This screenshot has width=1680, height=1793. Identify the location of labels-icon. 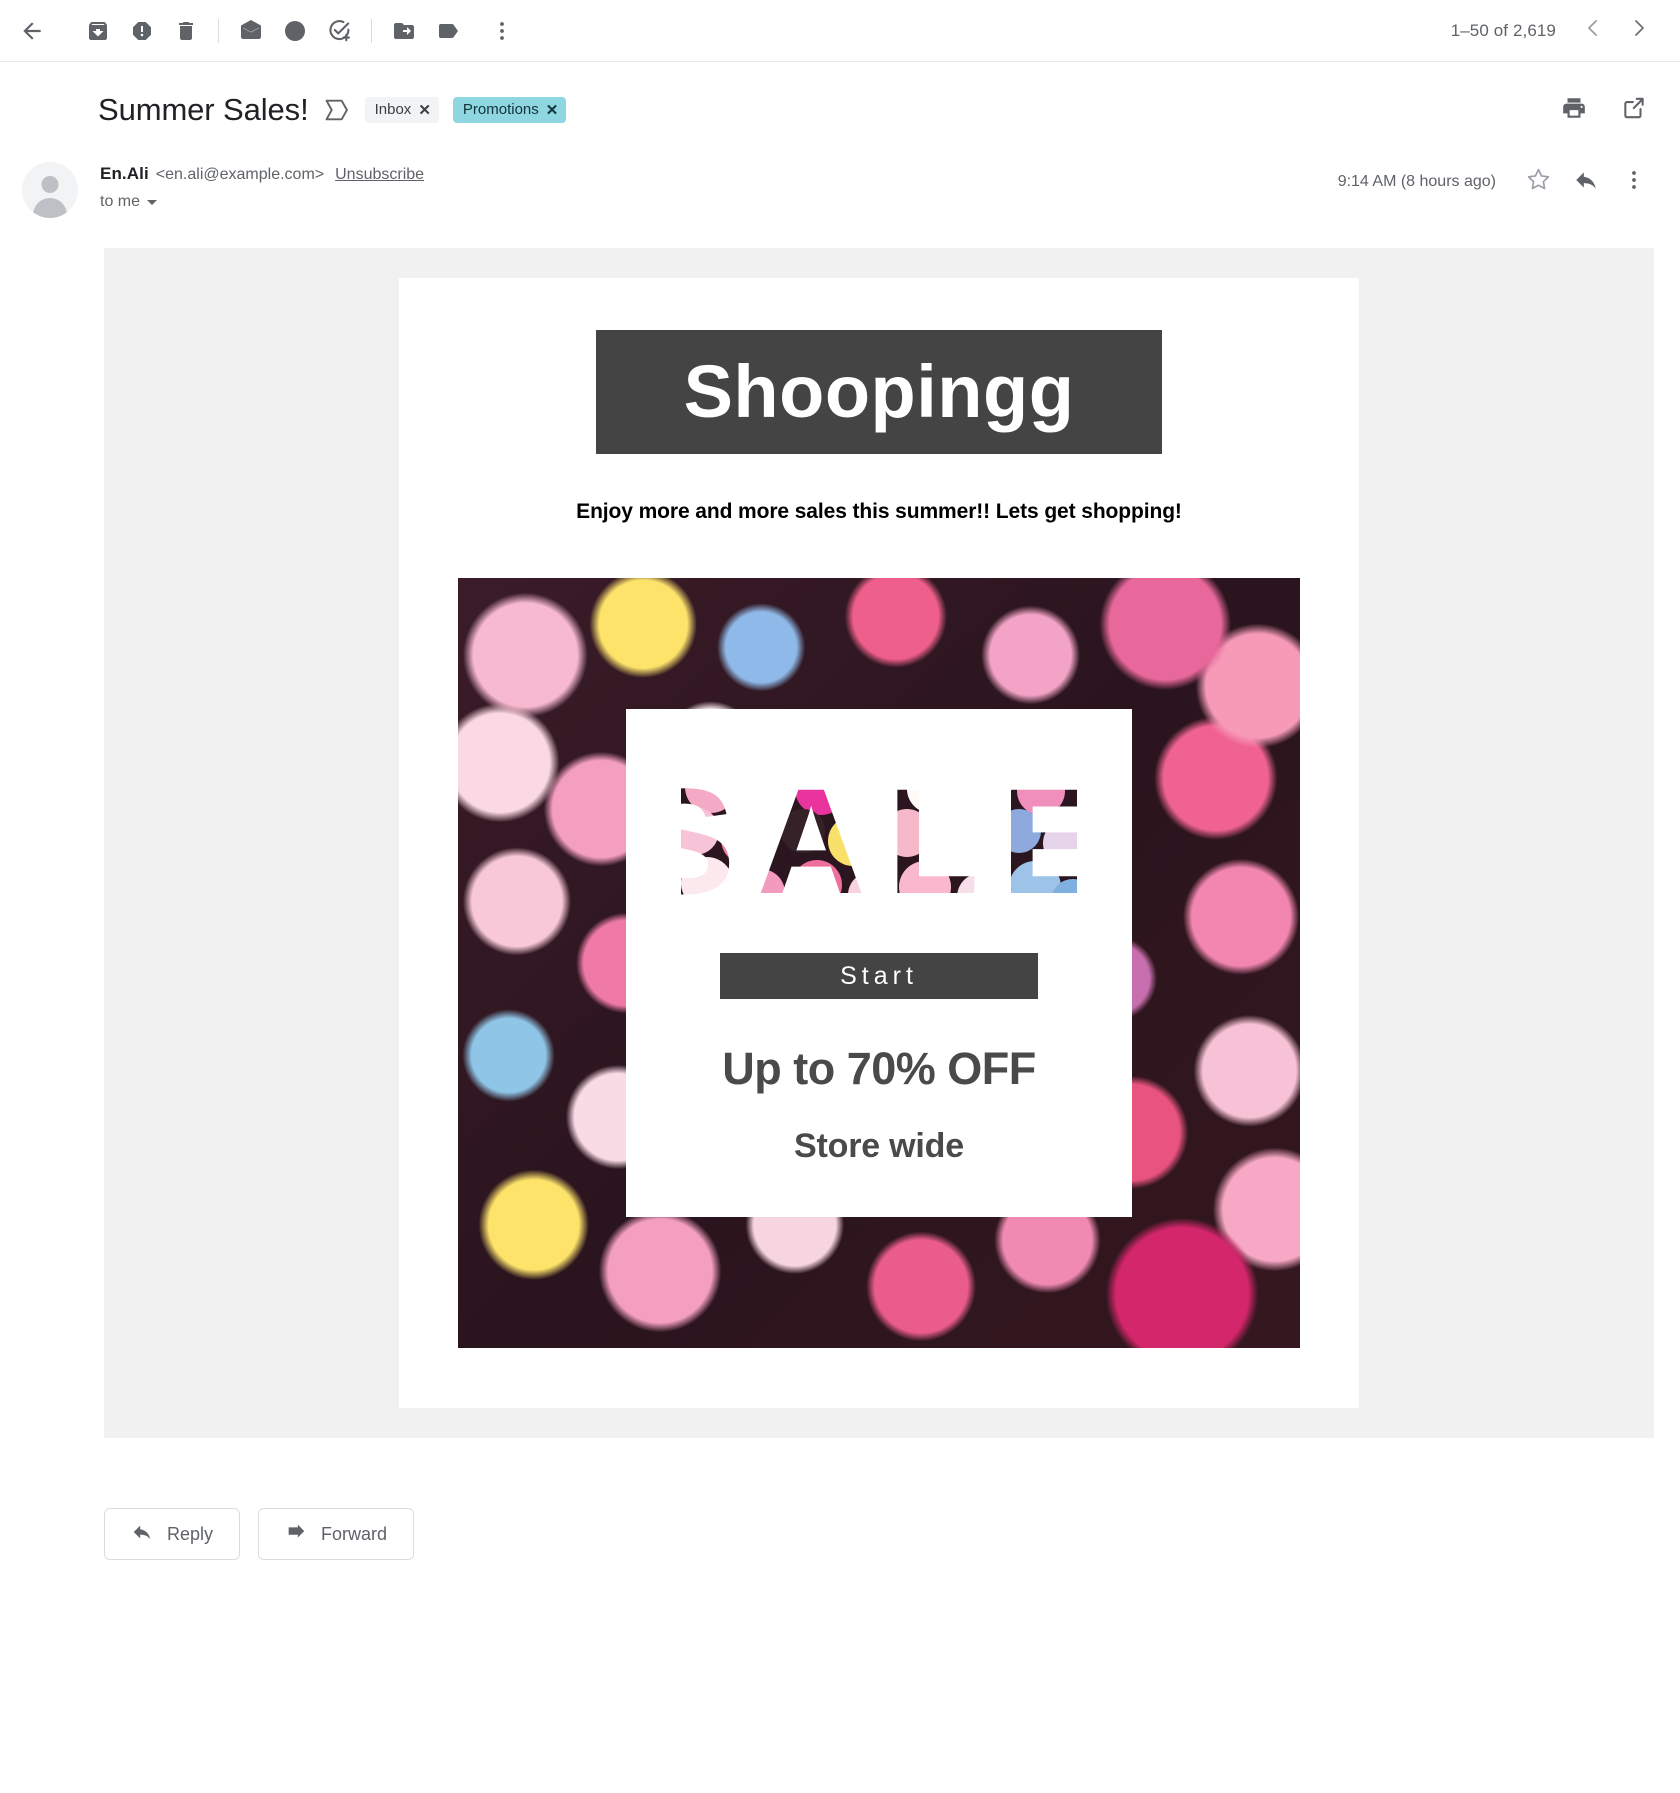
(448, 31).